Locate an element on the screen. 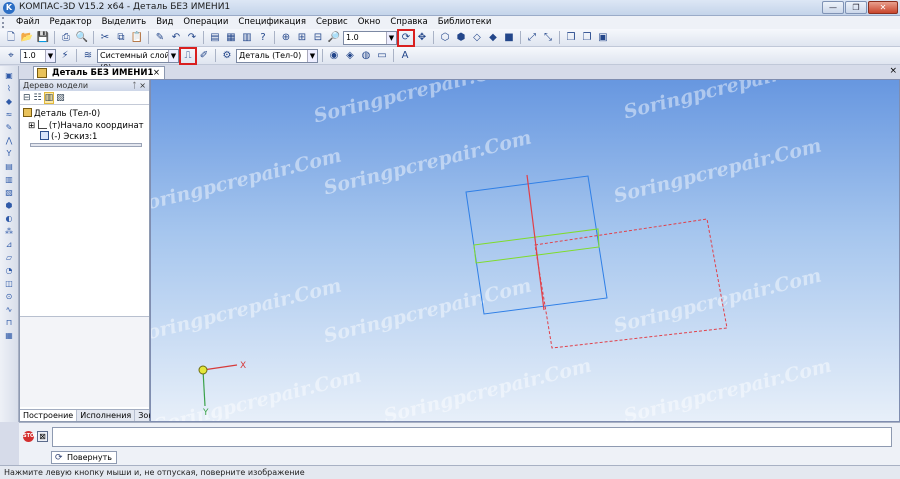  solid-icon: ⬢ is located at coordinates (9, 205).